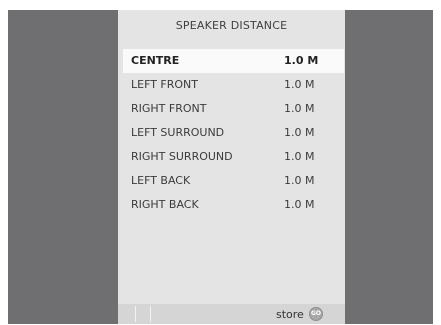 The image size is (441, 325). What do you see at coordinates (182, 156) in the screenshot?
I see `menu-item-label: RIGHT SURROUND` at bounding box center [182, 156].